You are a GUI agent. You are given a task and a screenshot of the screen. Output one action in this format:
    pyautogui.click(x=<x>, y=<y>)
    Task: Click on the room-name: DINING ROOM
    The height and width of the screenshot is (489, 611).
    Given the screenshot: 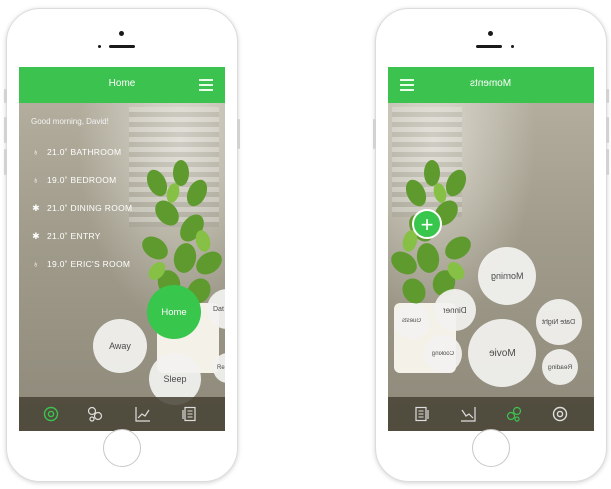 What is the action you would take?
    pyautogui.click(x=101, y=208)
    